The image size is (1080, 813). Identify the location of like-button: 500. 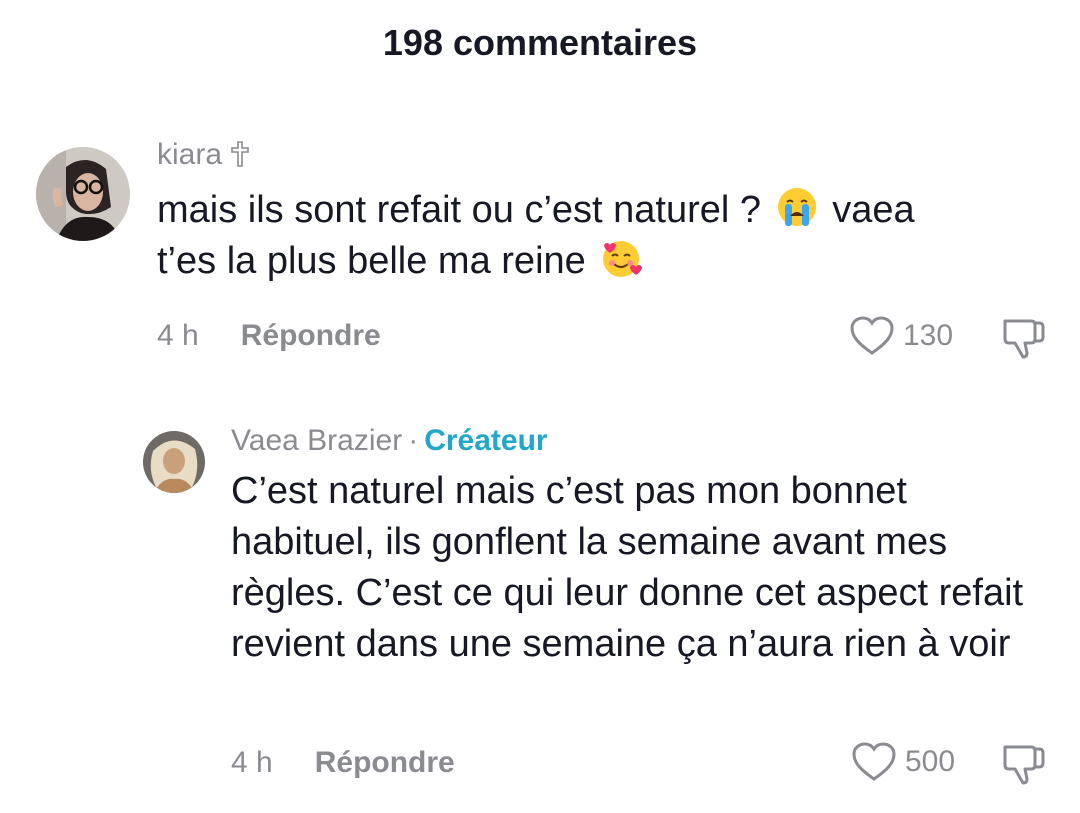
(903, 762).